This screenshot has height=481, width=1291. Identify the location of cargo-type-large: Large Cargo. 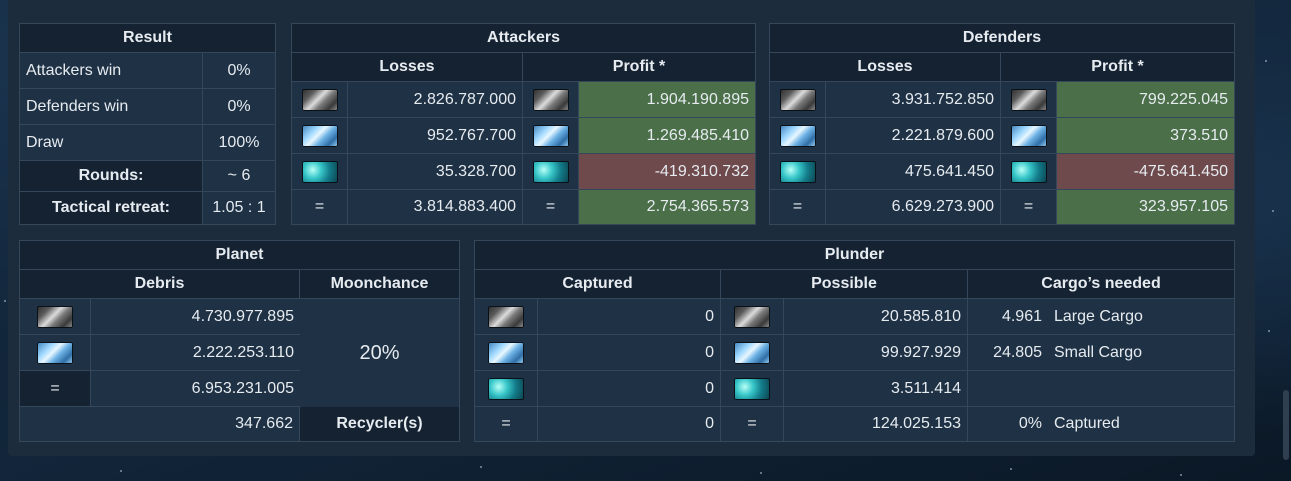
(1141, 317).